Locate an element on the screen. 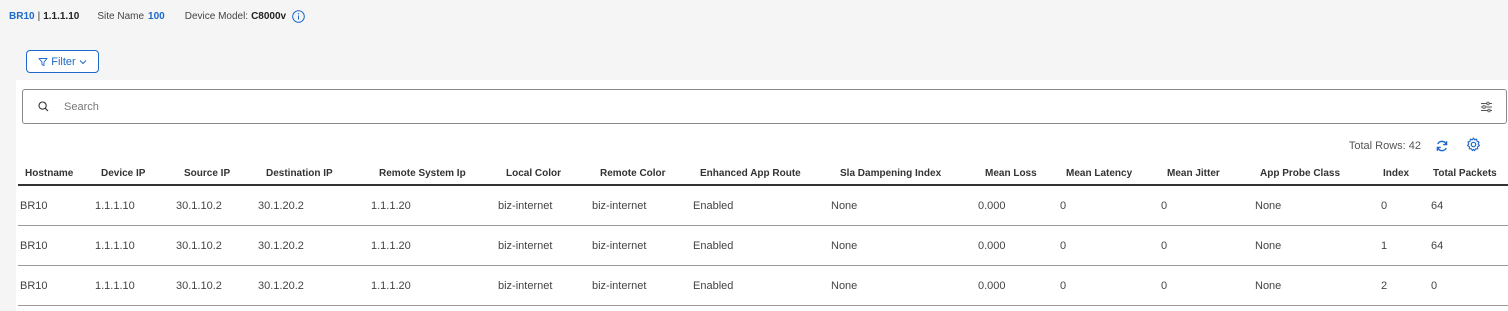 The image size is (1508, 311). column-header-source-ip: Source IP is located at coordinates (216, 174).